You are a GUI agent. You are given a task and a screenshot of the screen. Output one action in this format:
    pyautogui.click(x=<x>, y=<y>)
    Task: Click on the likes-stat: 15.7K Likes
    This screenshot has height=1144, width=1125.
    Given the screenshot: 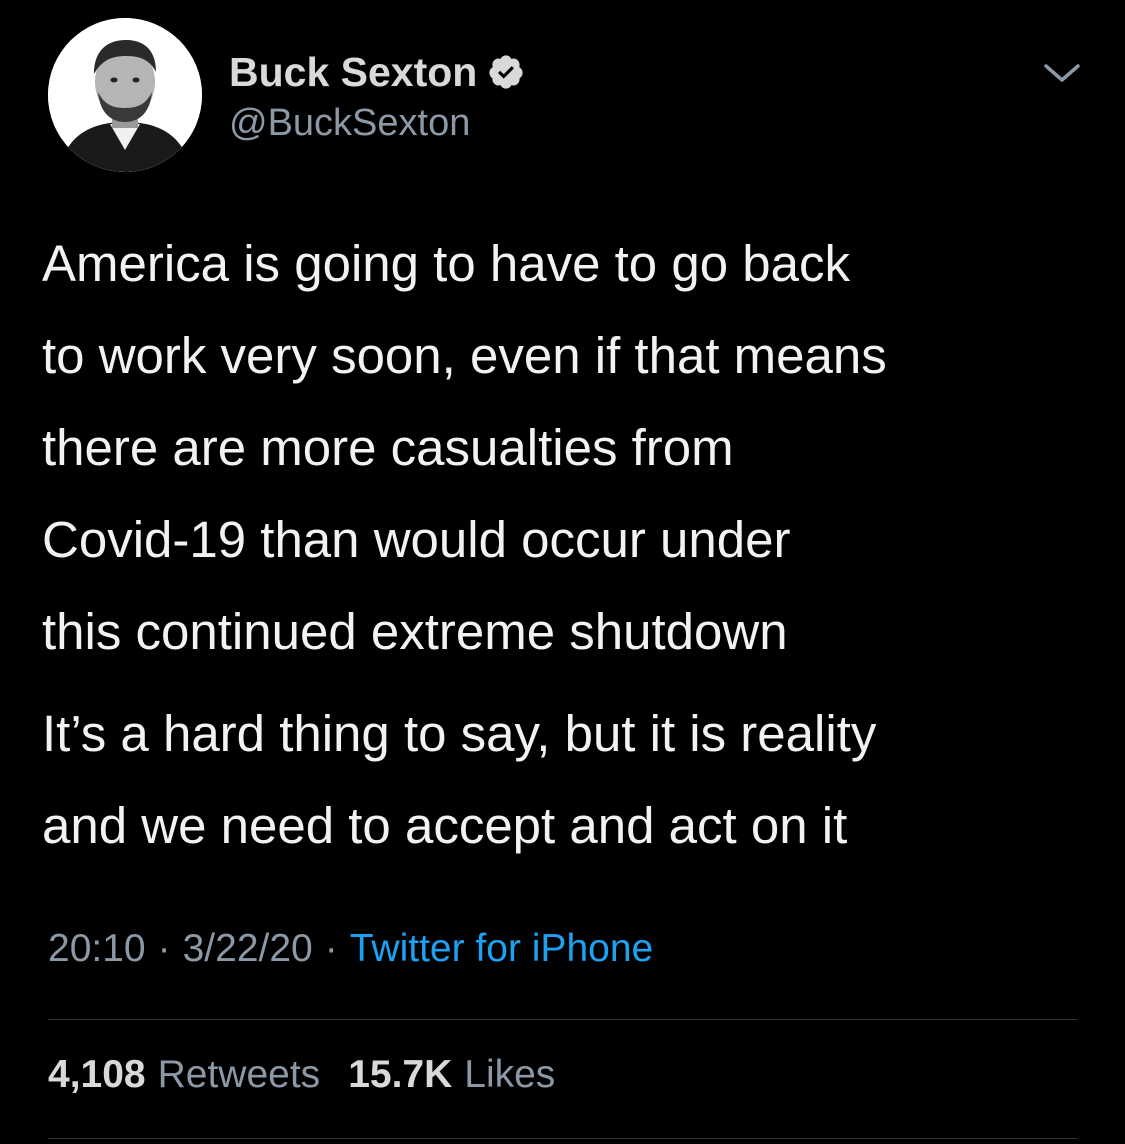 What is the action you would take?
    pyautogui.click(x=451, y=1074)
    